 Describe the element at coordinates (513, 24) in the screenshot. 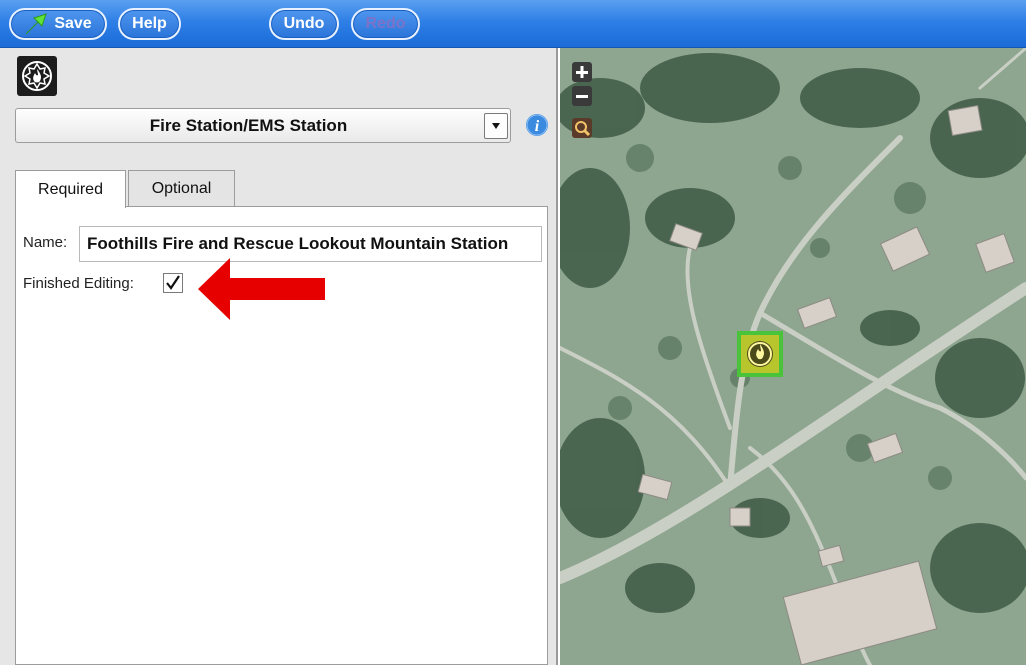

I see `toolbar: Save Help Undo Redo` at that location.